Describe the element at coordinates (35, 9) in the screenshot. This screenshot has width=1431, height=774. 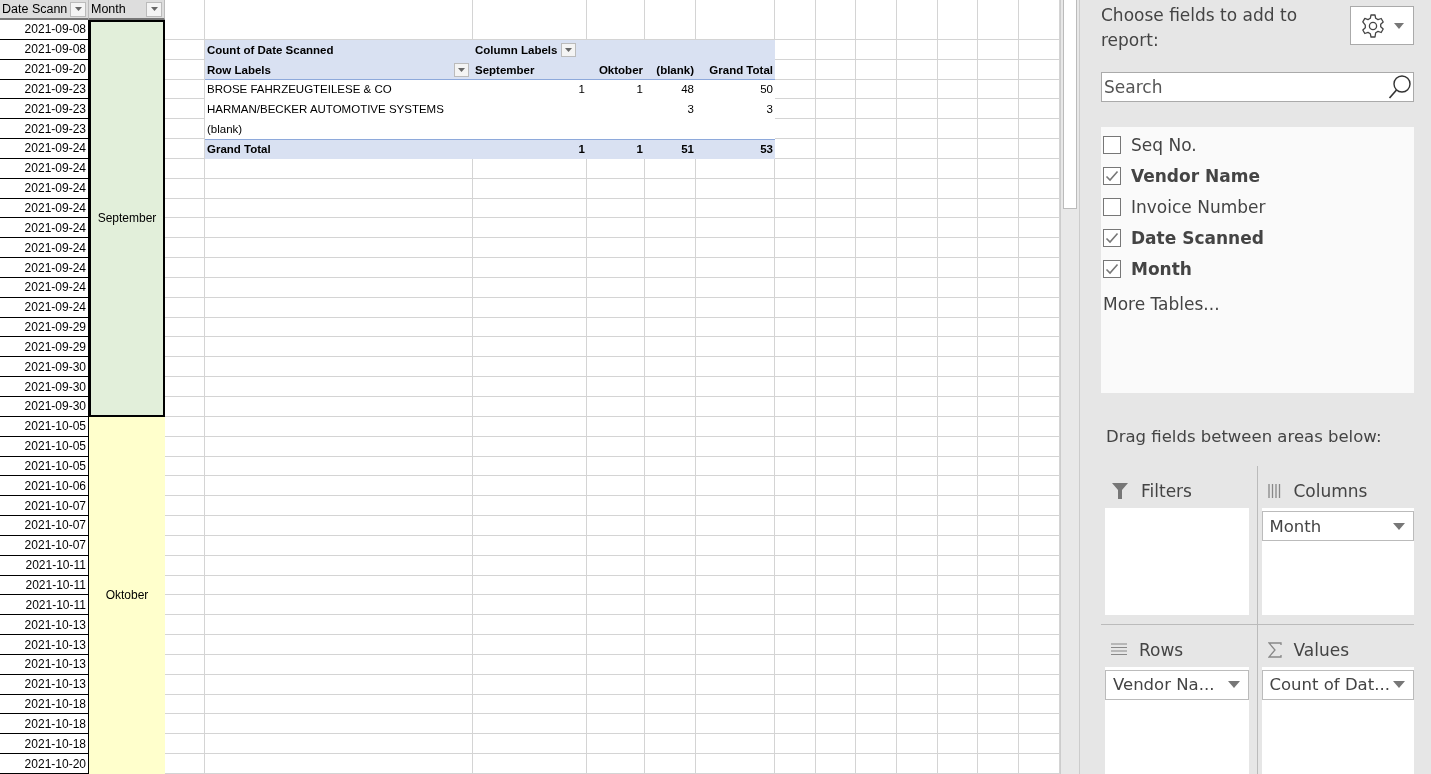
I see `header-label: Date Scann` at that location.